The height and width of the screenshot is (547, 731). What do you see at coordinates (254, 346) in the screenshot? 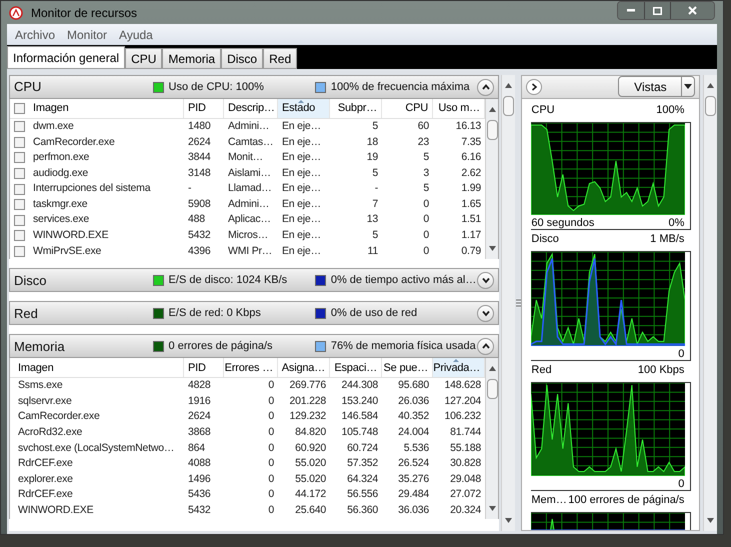
I see `section-header: Memoria 0 errores de página/s 76% de memoria física usada` at bounding box center [254, 346].